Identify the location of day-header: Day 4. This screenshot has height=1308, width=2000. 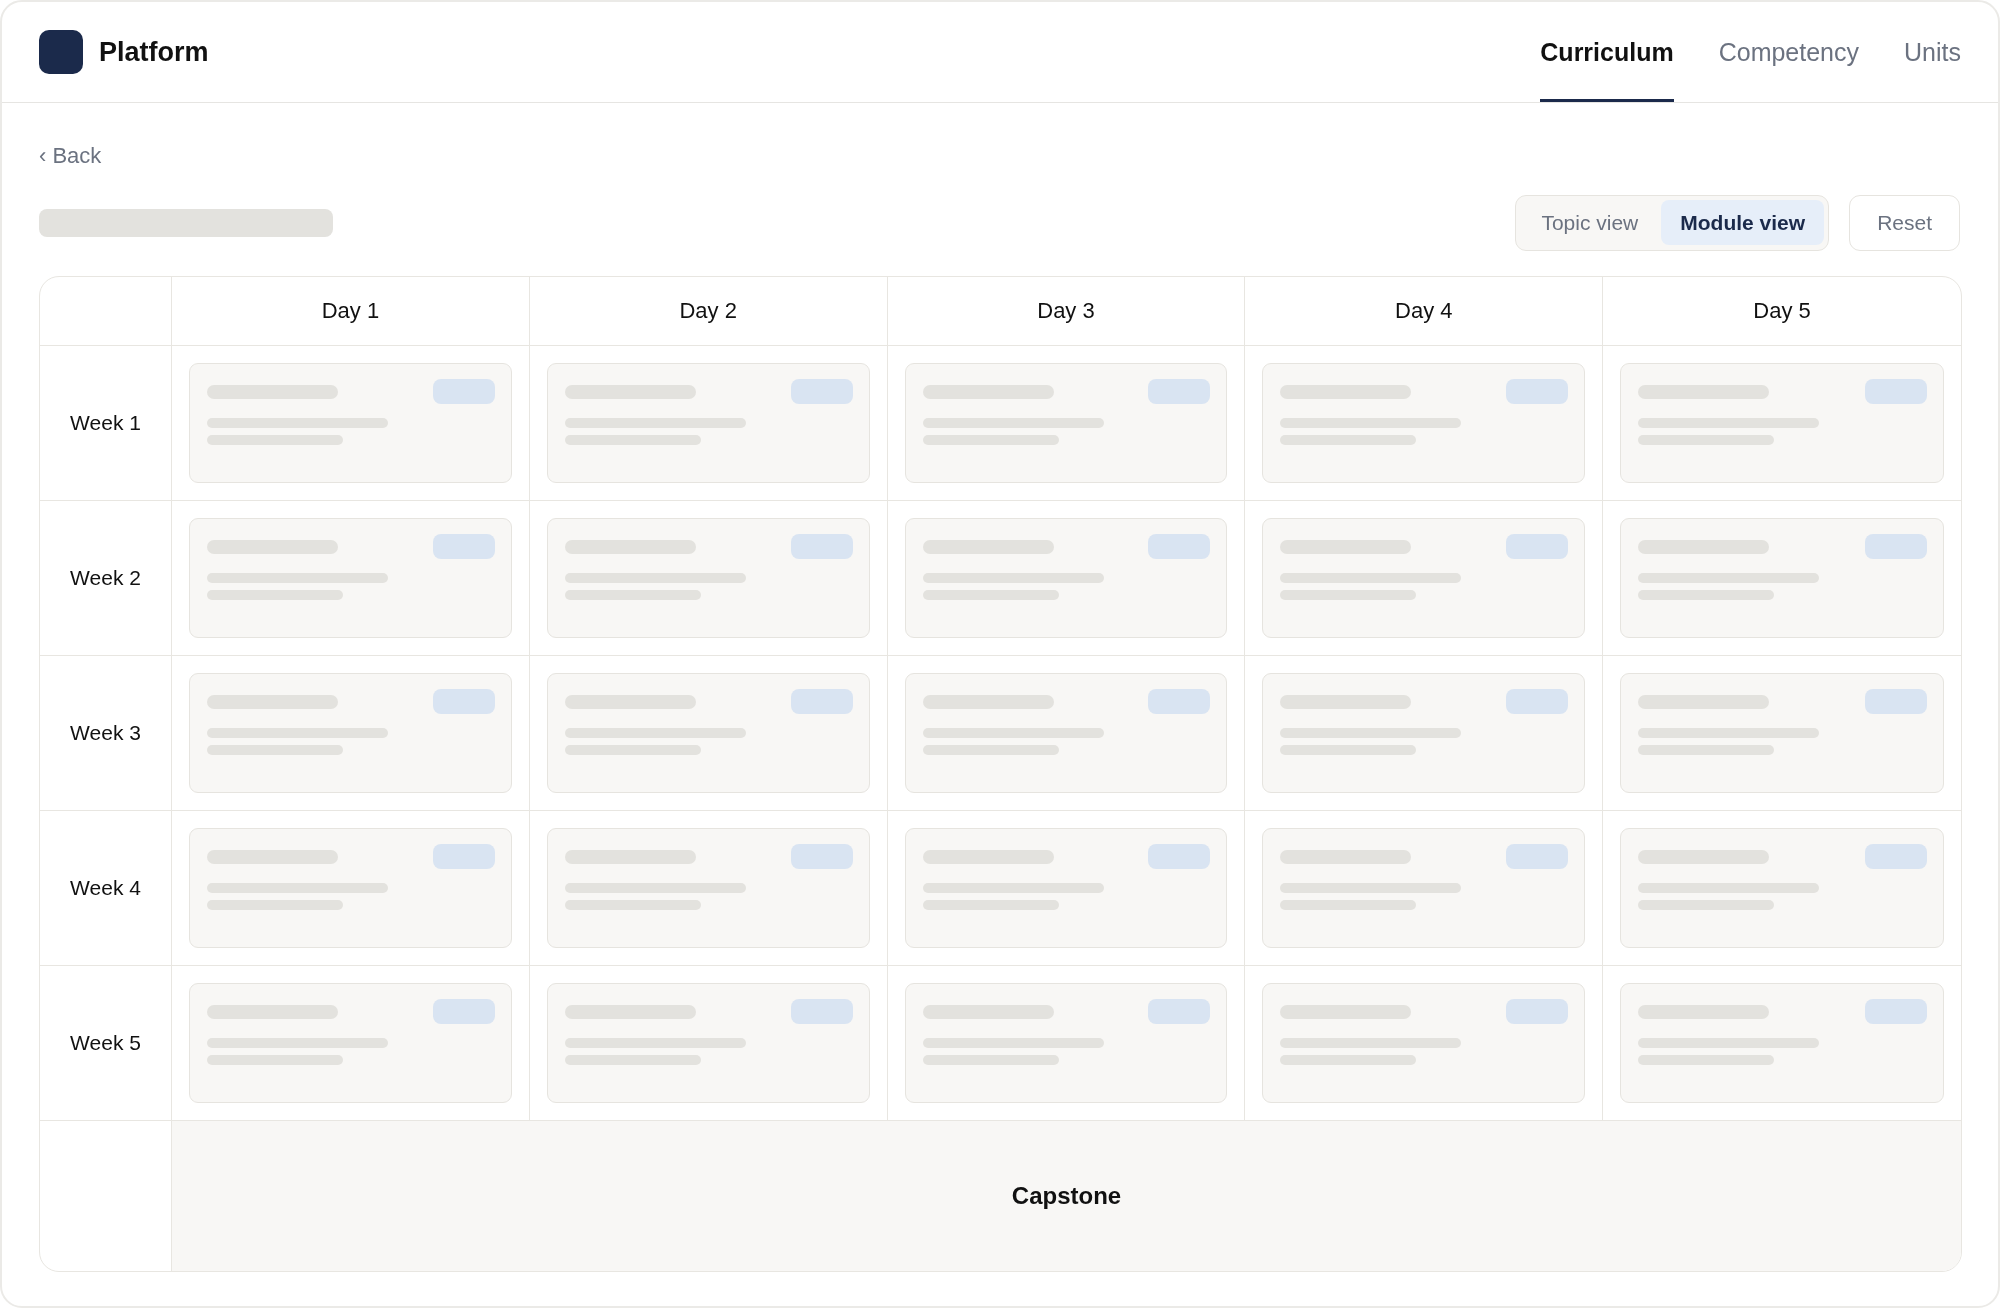
(1424, 311).